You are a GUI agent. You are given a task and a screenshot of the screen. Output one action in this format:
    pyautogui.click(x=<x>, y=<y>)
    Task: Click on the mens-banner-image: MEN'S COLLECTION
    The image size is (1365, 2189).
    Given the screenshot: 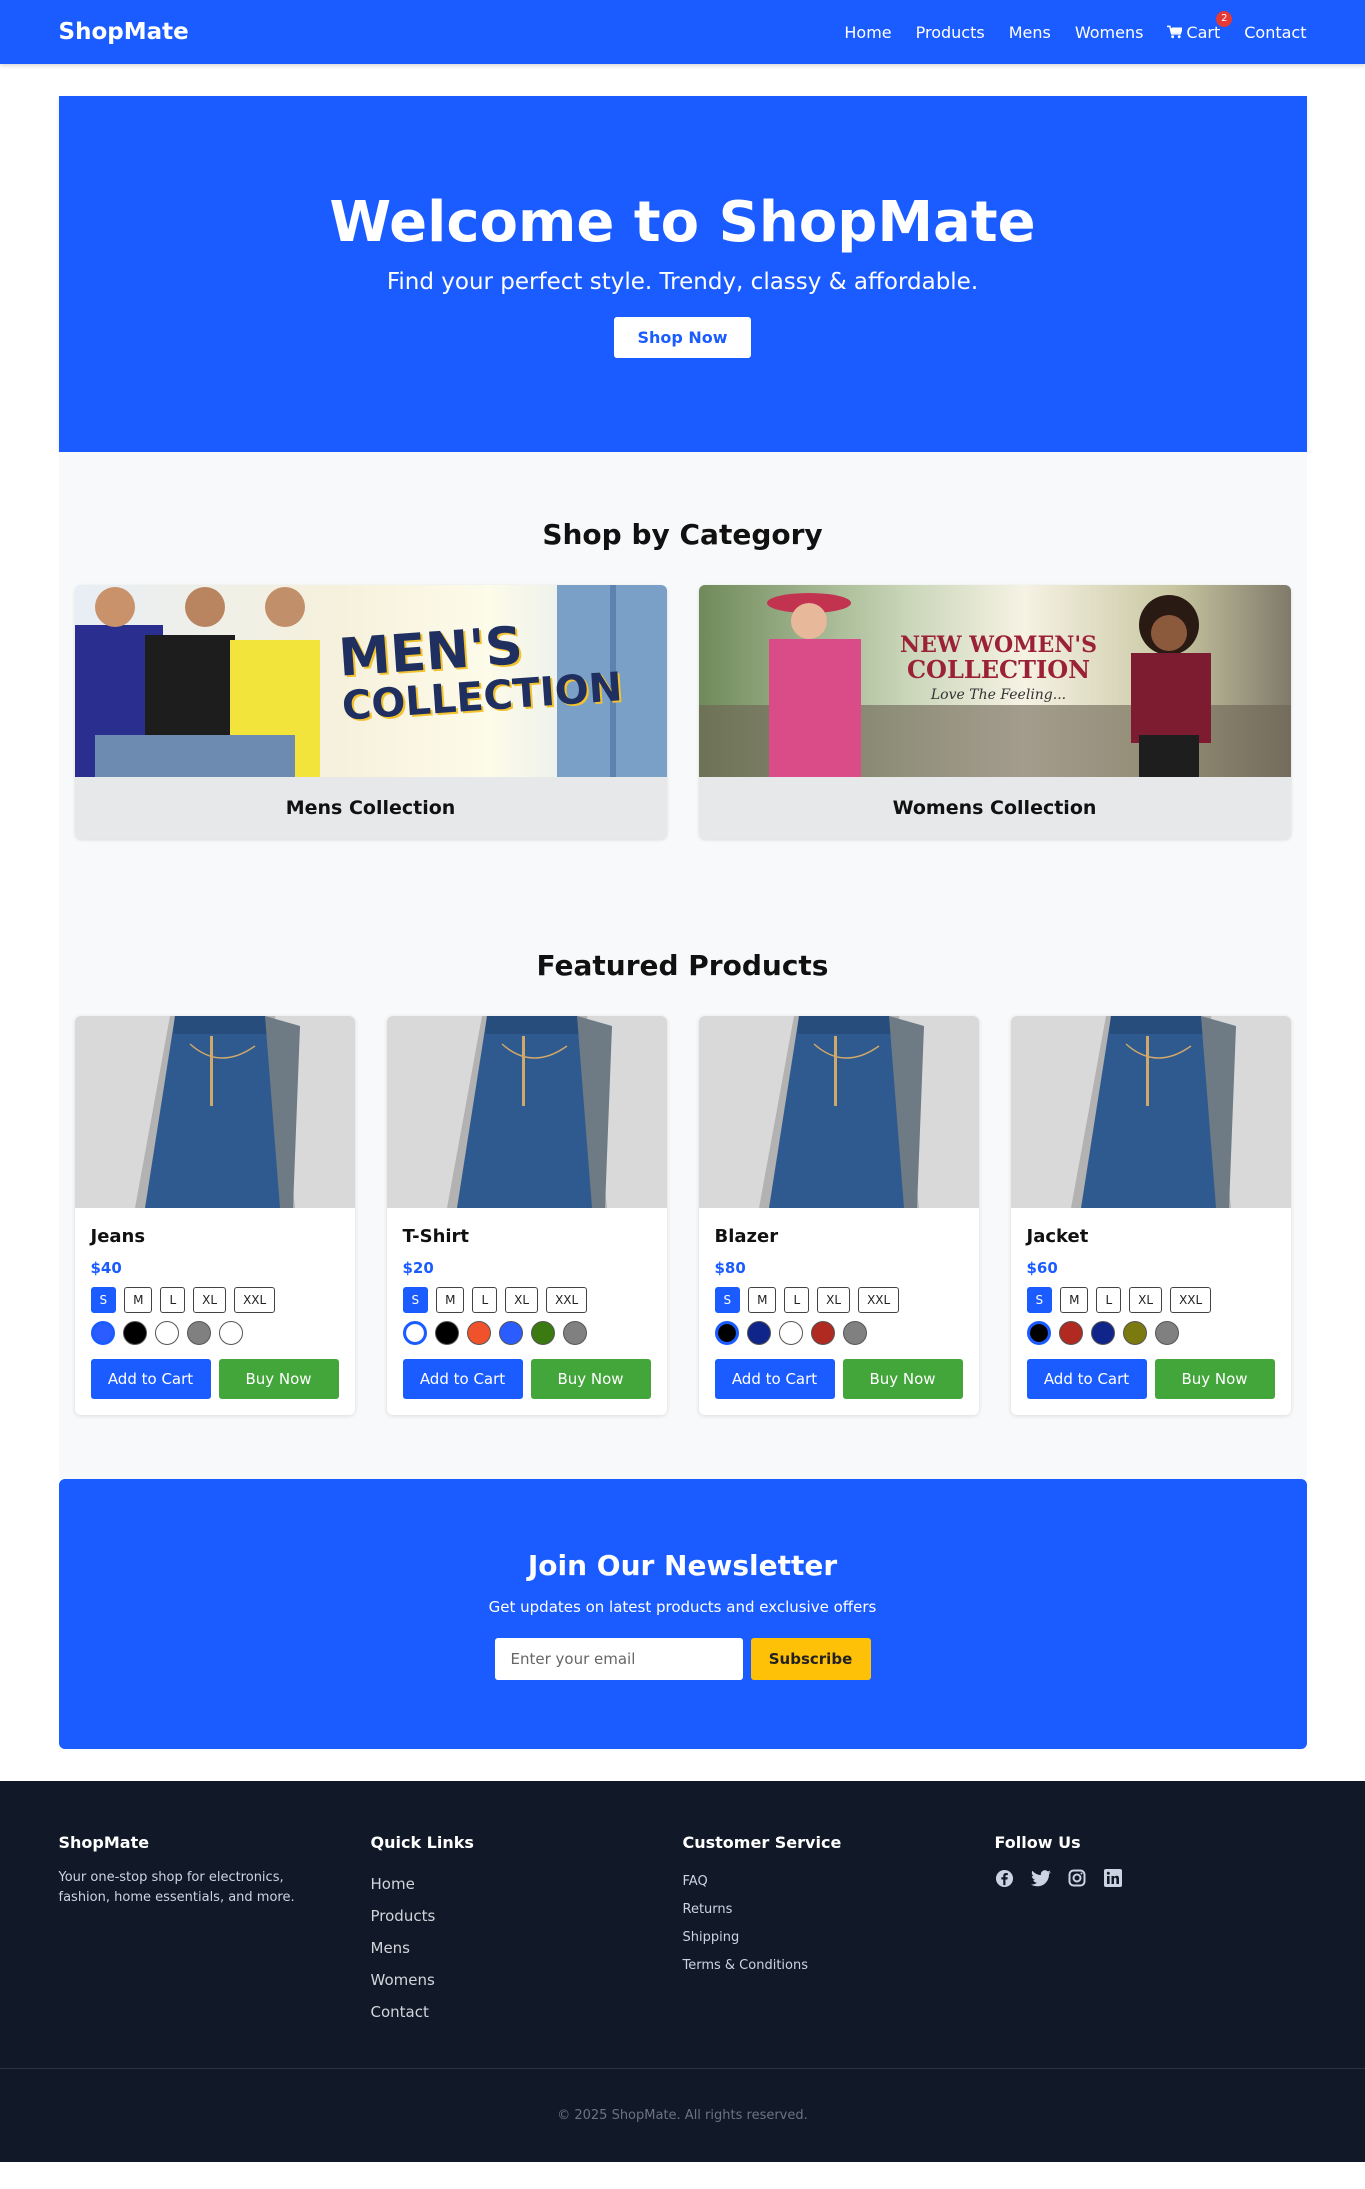 What is the action you would take?
    pyautogui.click(x=370, y=681)
    